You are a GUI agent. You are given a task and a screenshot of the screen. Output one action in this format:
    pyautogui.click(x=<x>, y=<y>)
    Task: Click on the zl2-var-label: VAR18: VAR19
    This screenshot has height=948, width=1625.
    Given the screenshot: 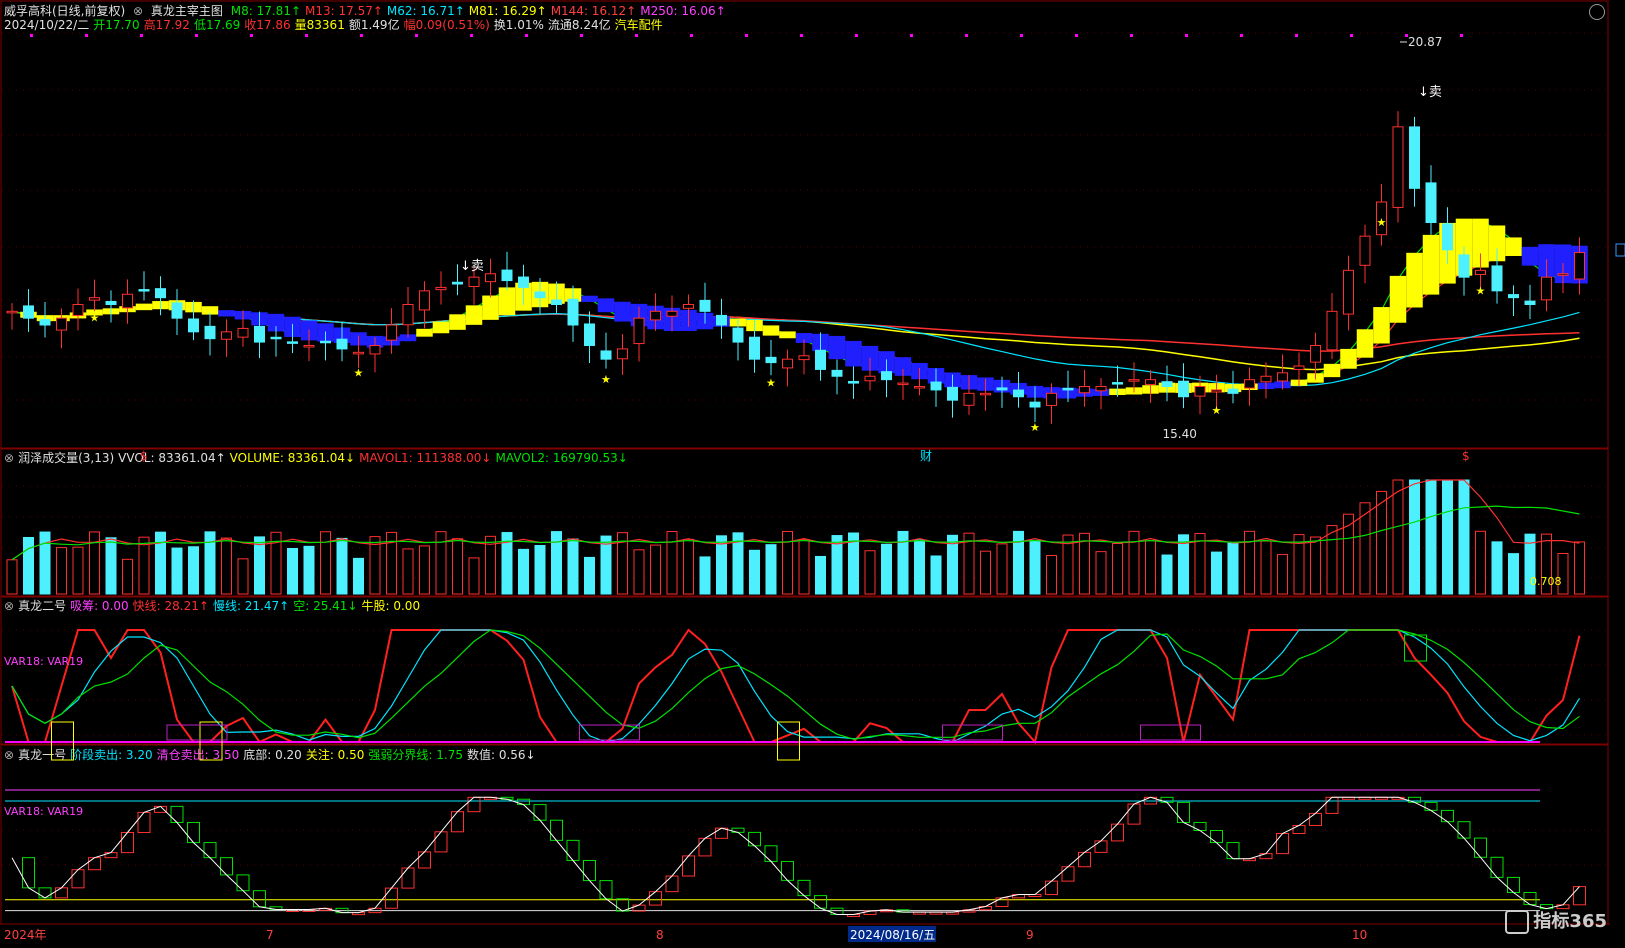 What is the action you would take?
    pyautogui.click(x=43, y=661)
    